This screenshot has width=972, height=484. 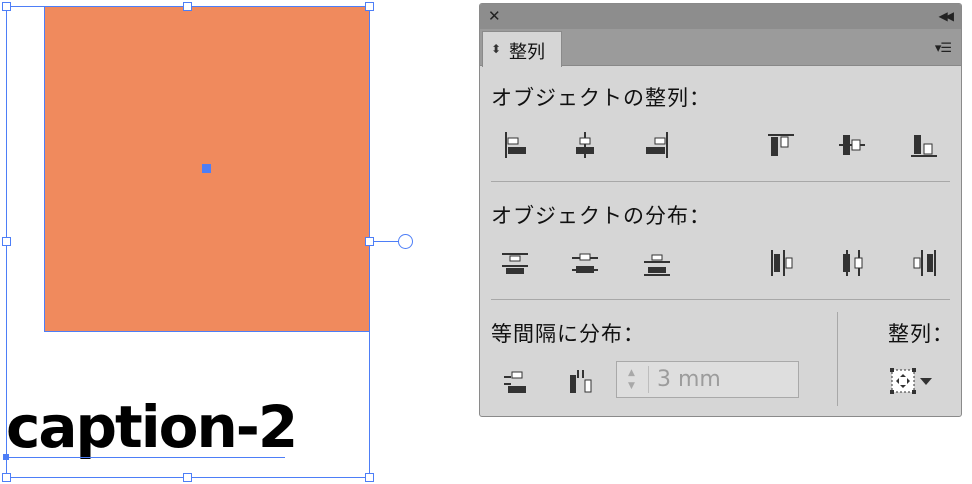 I want to click on rotation-handle, so click(x=405, y=241).